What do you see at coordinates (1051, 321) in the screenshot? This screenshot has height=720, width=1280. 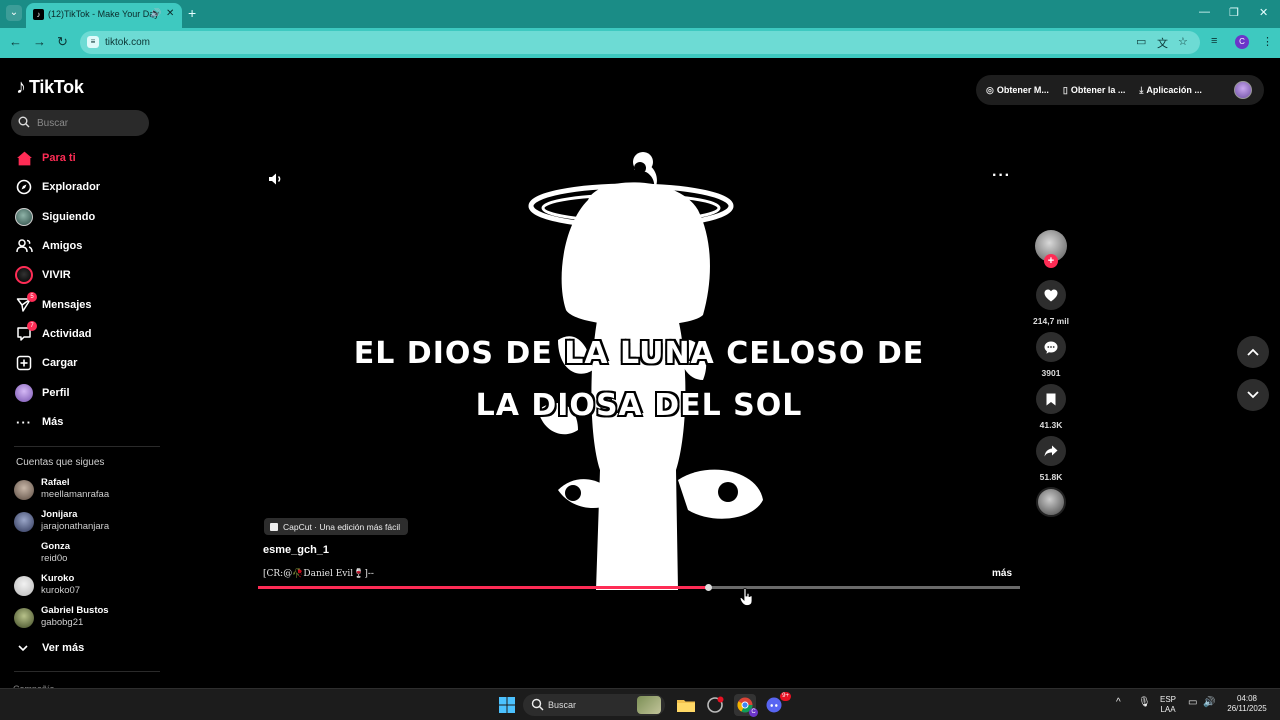 I see `like-count: 214,7 mil` at bounding box center [1051, 321].